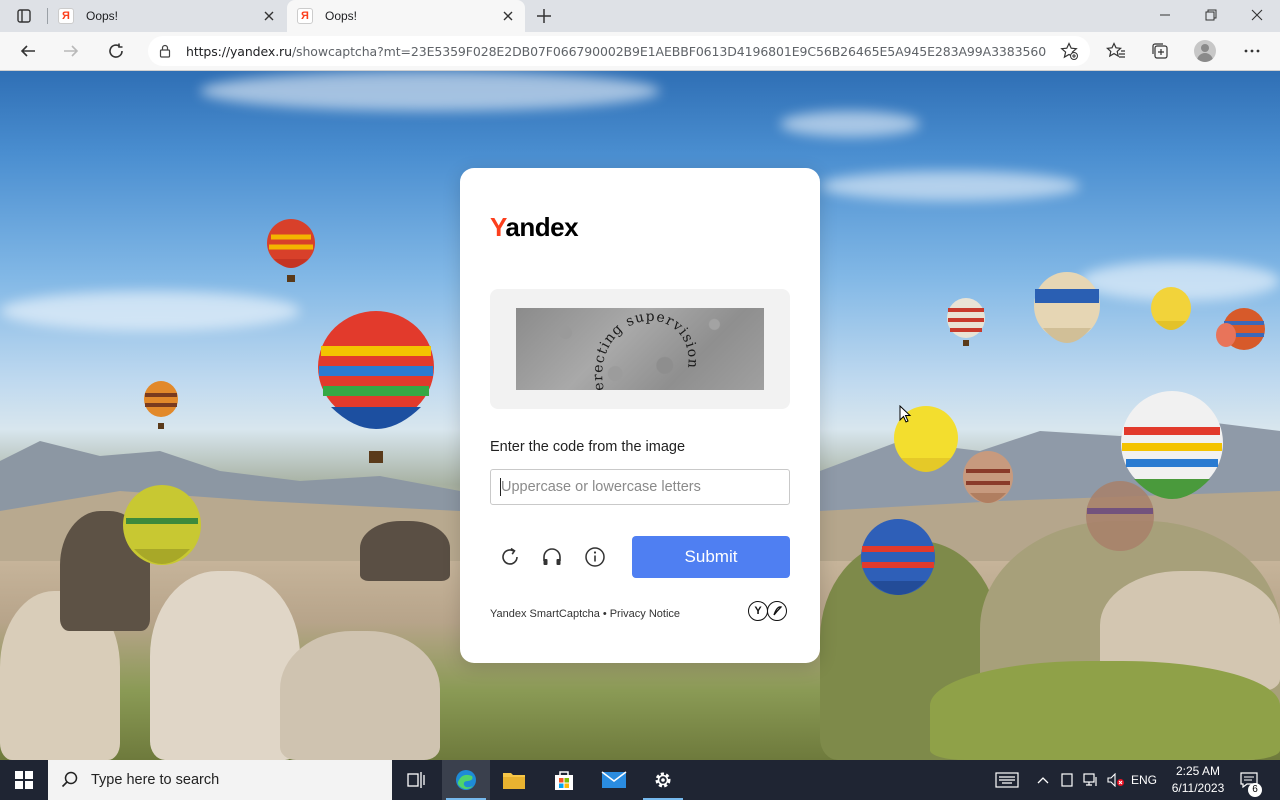  Describe the element at coordinates (24, 780) in the screenshot. I see `start-button` at that location.